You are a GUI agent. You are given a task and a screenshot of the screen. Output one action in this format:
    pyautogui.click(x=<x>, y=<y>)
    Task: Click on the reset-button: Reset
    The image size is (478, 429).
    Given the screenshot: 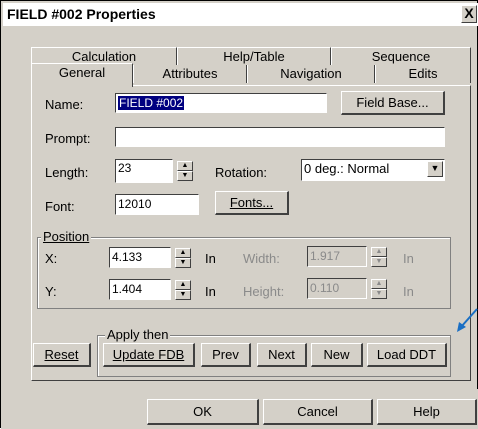 What is the action you would take?
    pyautogui.click(x=62, y=355)
    